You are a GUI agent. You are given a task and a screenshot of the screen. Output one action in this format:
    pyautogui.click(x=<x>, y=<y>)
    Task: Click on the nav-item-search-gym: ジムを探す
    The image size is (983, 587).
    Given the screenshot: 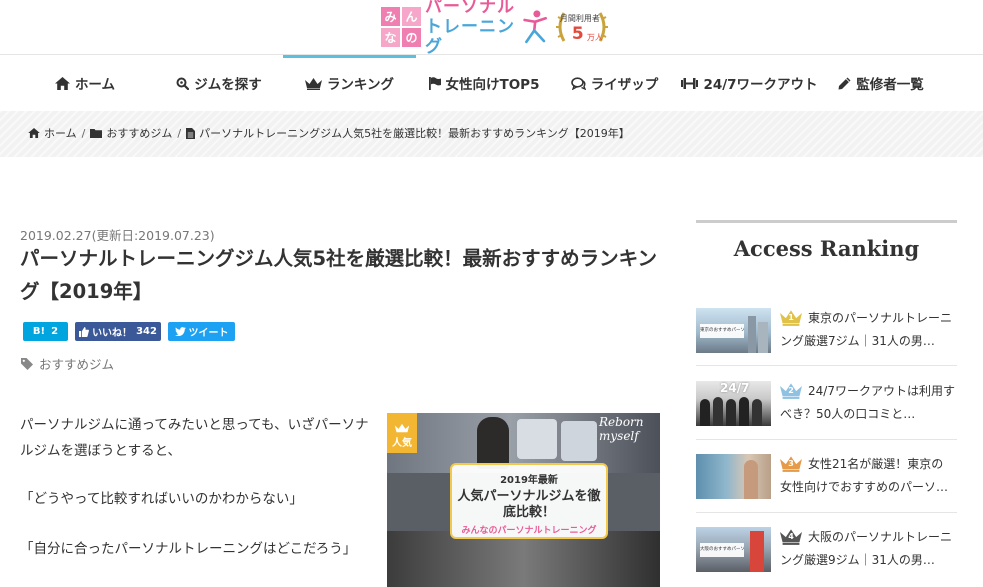 What is the action you would take?
    pyautogui.click(x=219, y=83)
    